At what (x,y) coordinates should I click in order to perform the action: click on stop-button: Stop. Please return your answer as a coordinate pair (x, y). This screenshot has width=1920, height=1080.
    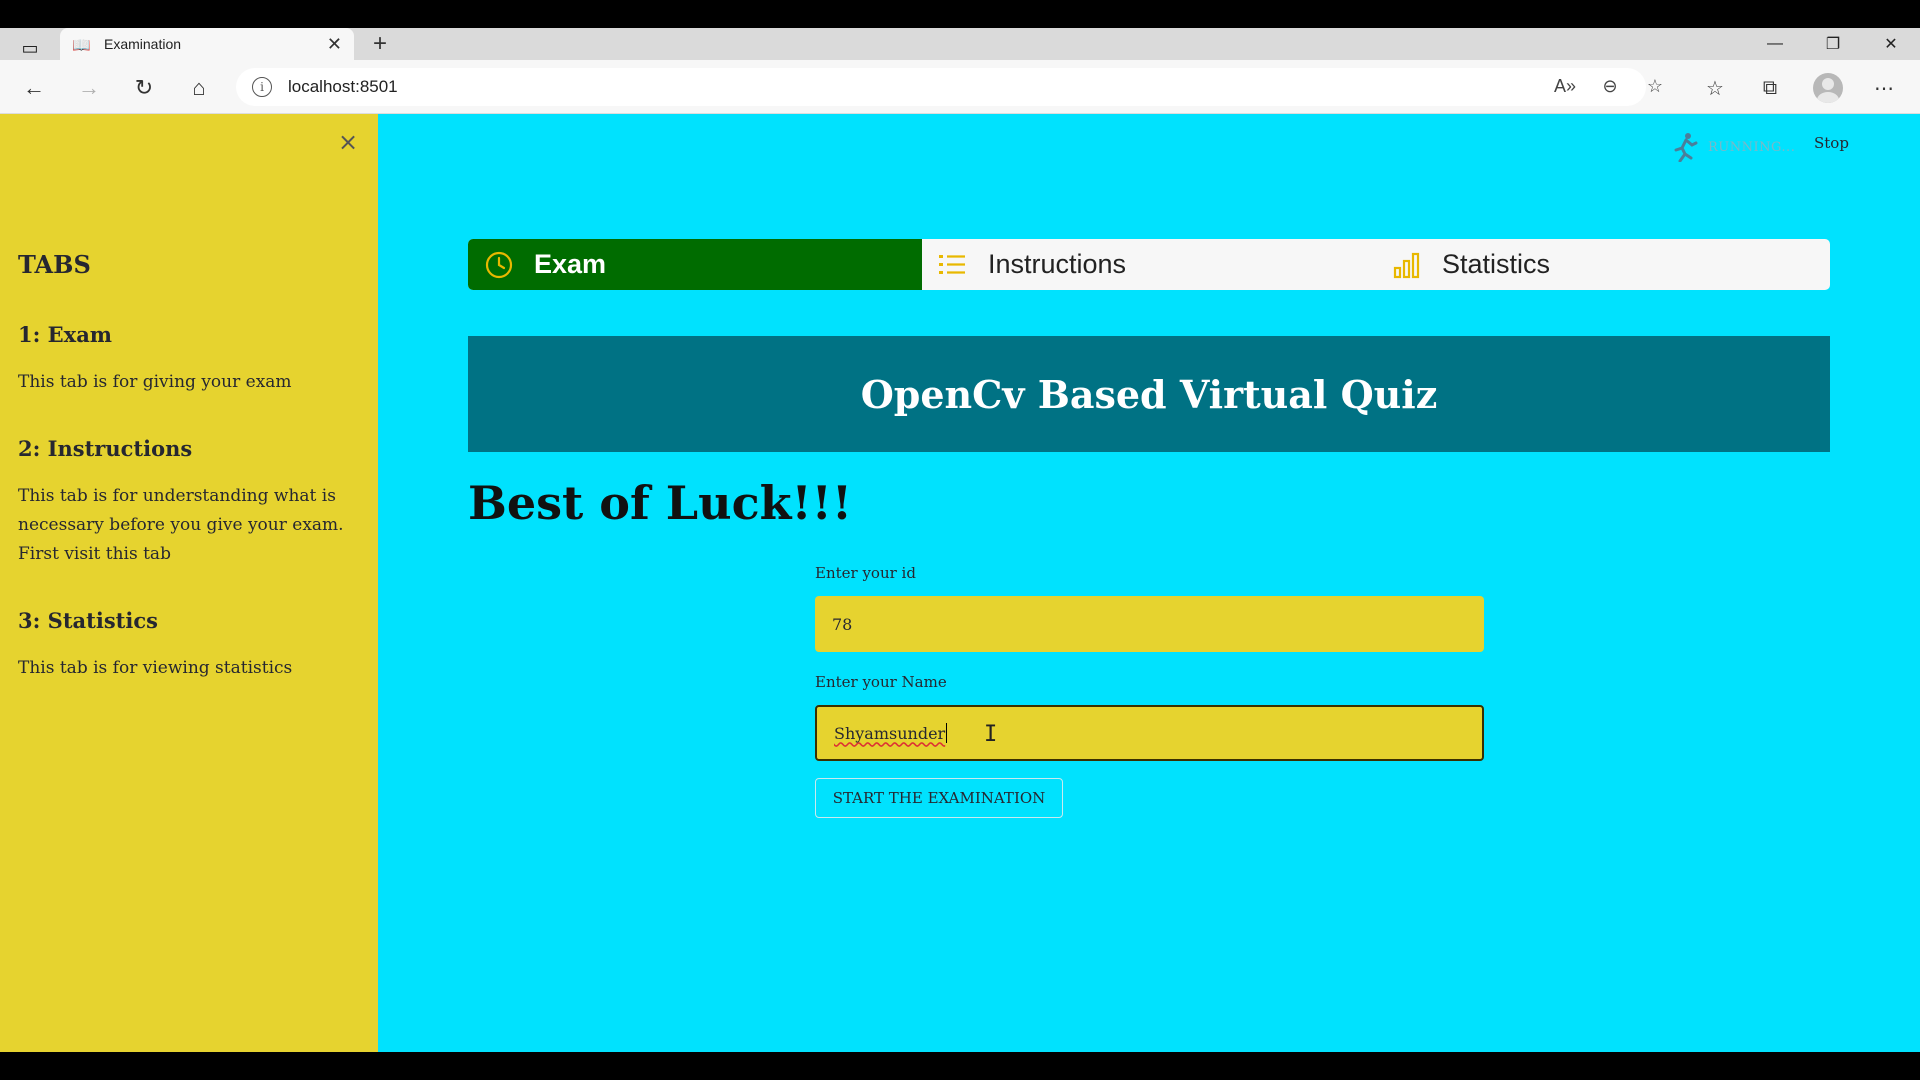
    Looking at the image, I should click on (1831, 143).